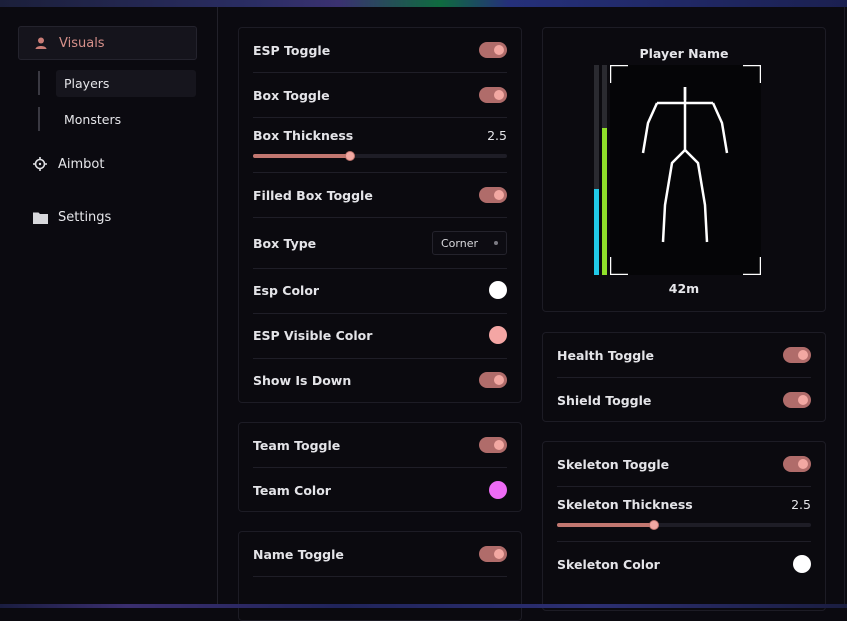 This screenshot has height=621, width=847. I want to click on preview-player-name: Player Name, so click(684, 53).